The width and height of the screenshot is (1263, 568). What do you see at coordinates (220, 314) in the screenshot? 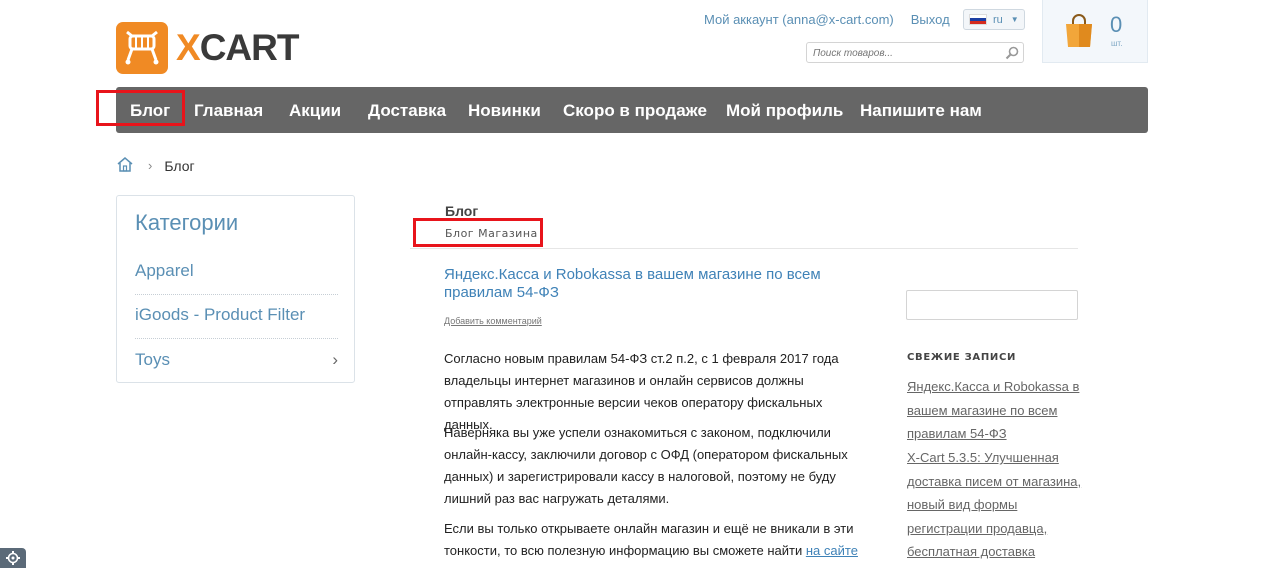
I see `category-label: iGoods - Product Filter` at bounding box center [220, 314].